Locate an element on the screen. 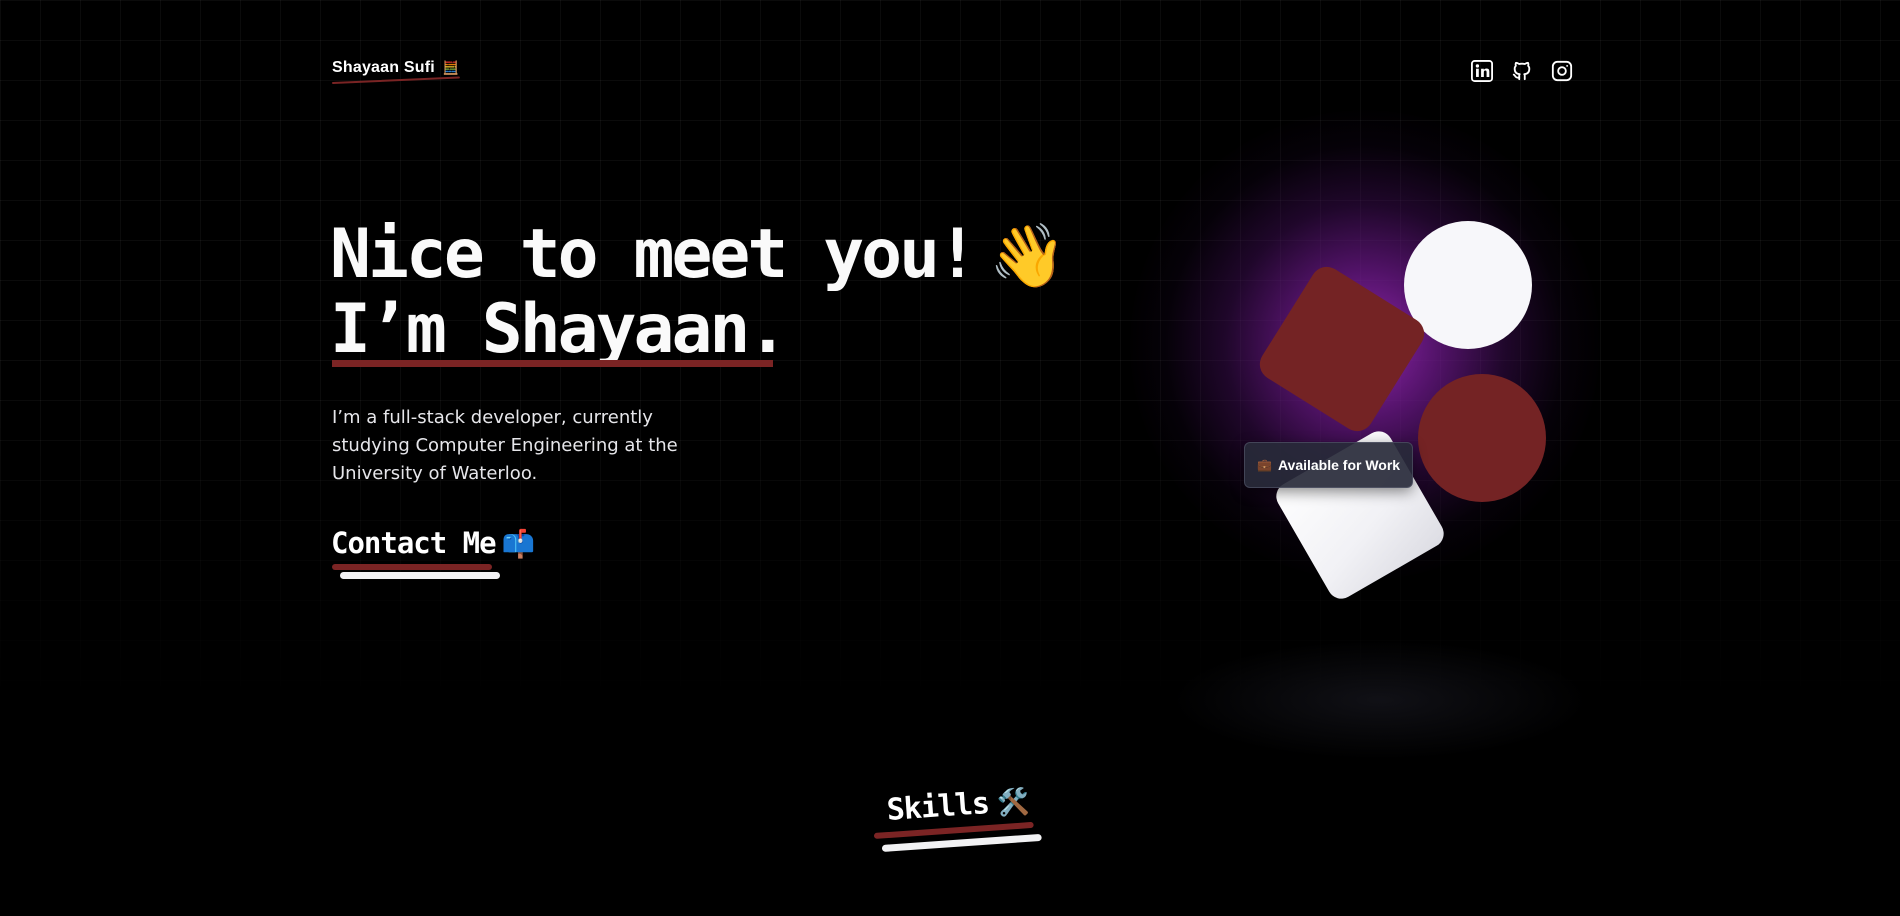 The height and width of the screenshot is (916, 1900). linkedin-icon is located at coordinates (1482, 71).